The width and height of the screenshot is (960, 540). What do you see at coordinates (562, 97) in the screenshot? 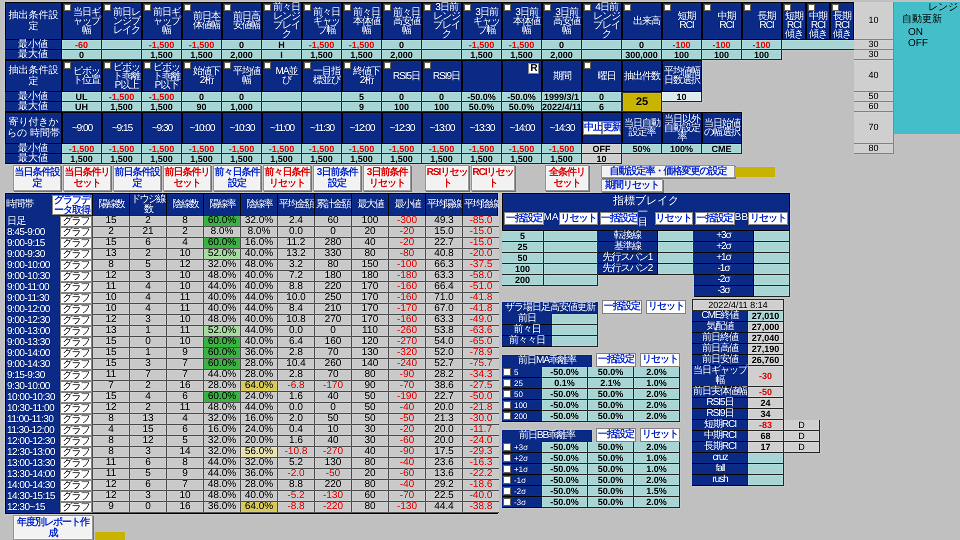
I see `value-cell: 1999/3/1` at bounding box center [562, 97].